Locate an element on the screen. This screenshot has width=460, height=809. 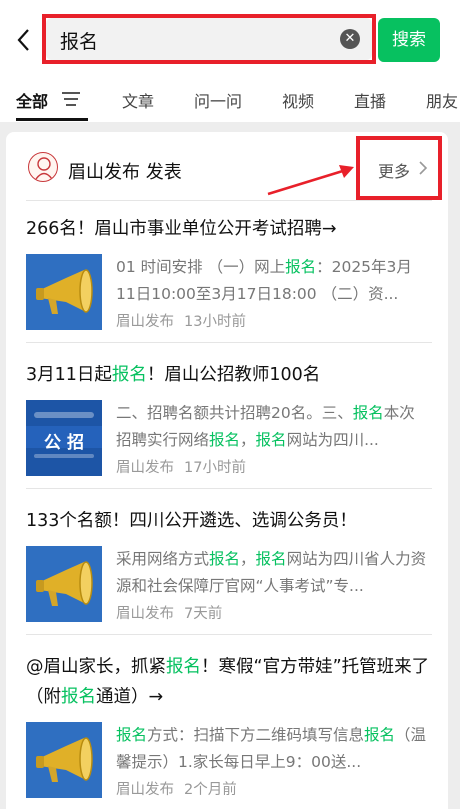
filter-icon is located at coordinates (71, 99).